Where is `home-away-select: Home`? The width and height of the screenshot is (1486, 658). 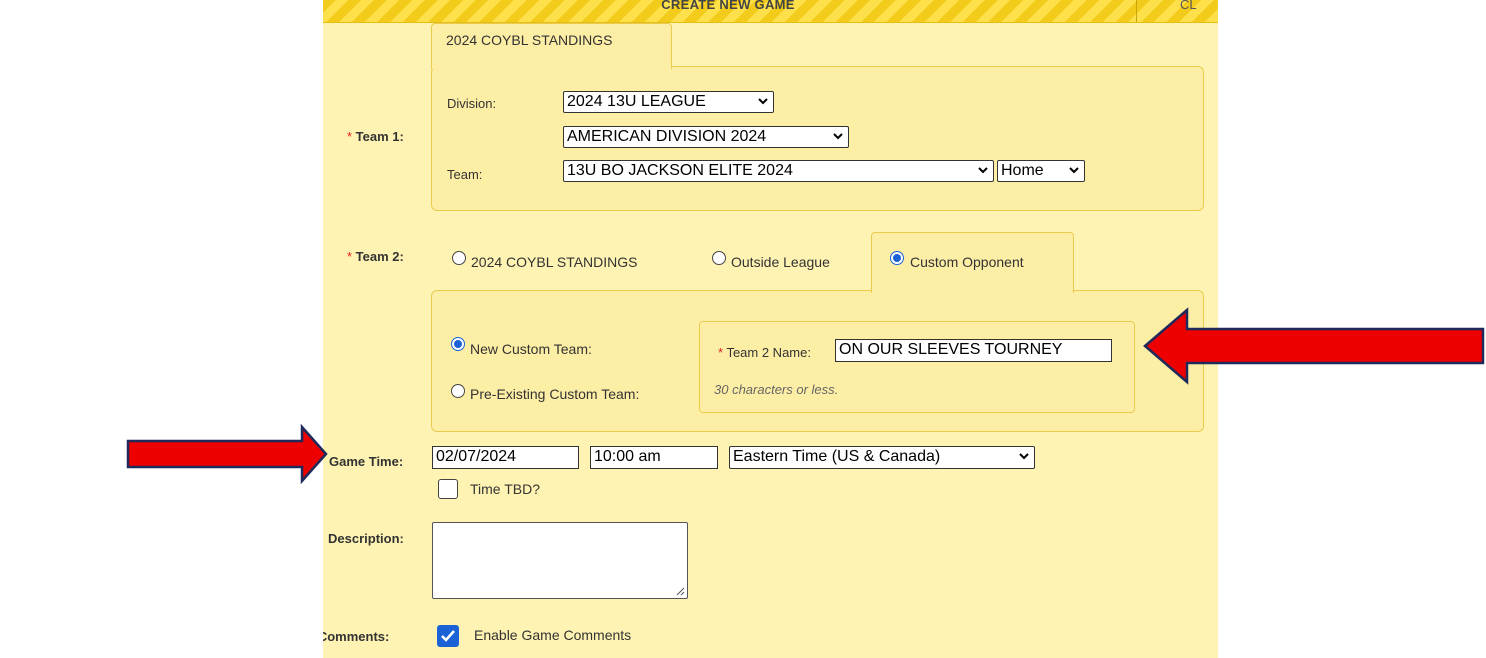 home-away-select: Home is located at coordinates (1041, 171).